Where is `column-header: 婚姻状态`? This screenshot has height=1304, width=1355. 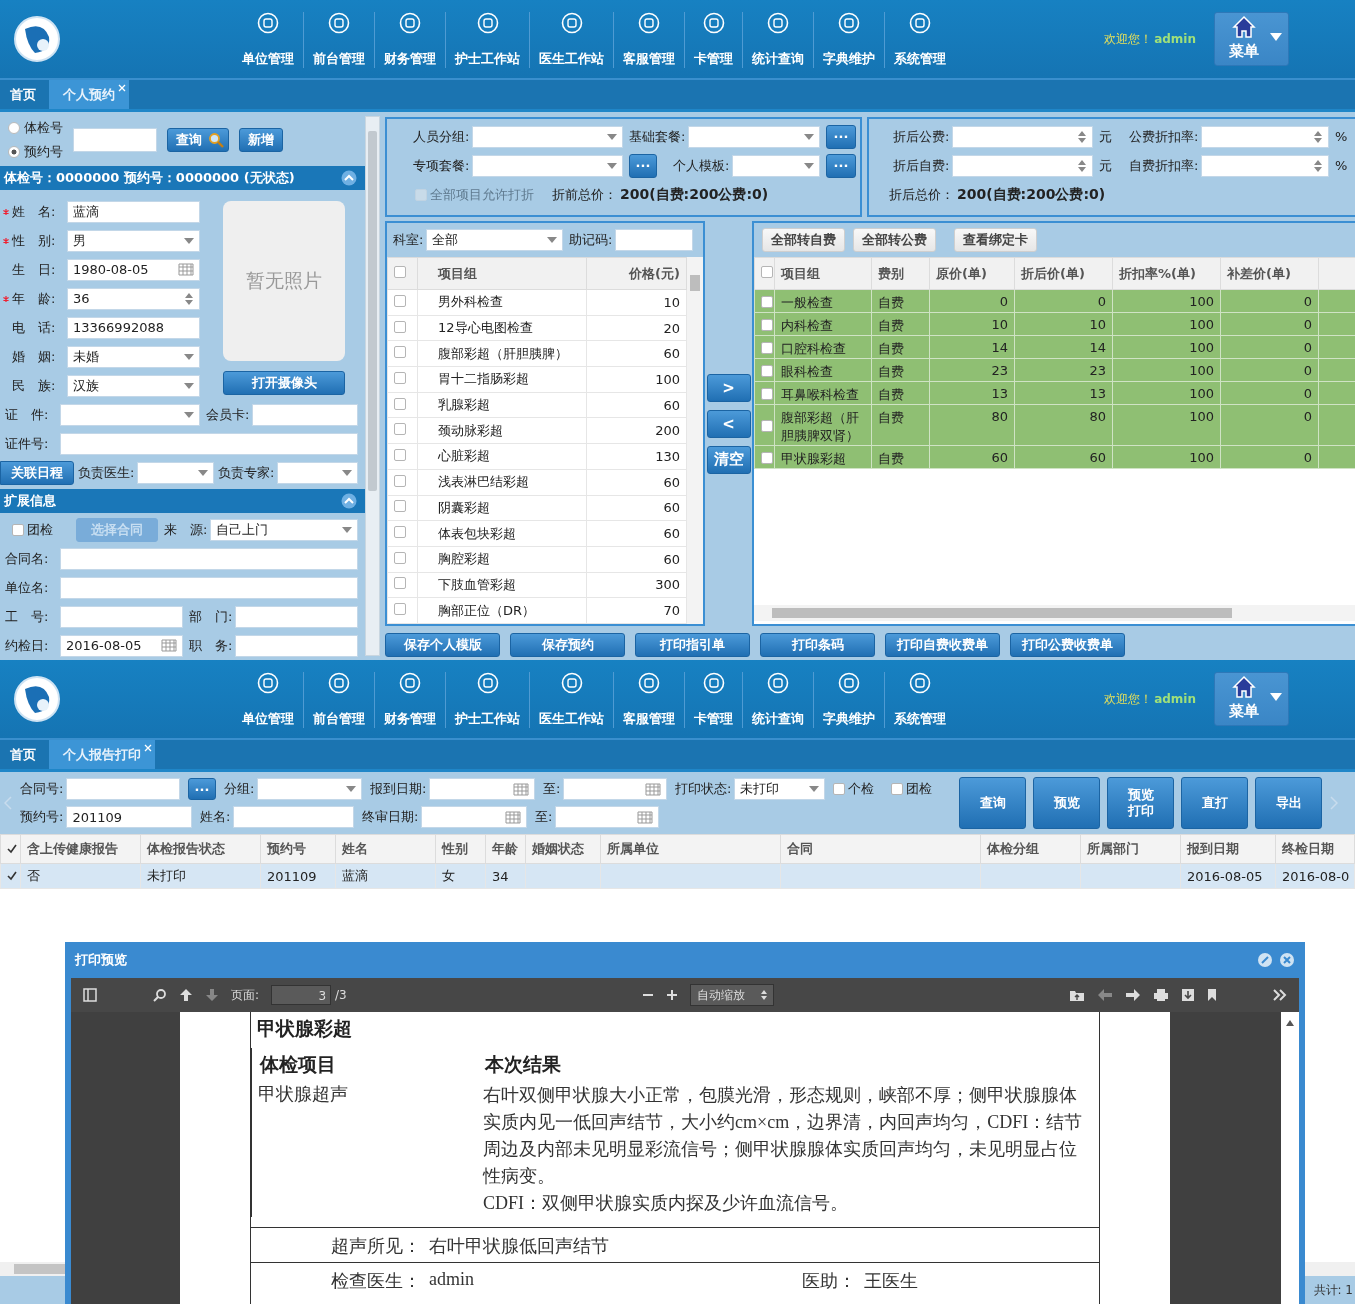
column-header: 婚姻状态 is located at coordinates (563, 849).